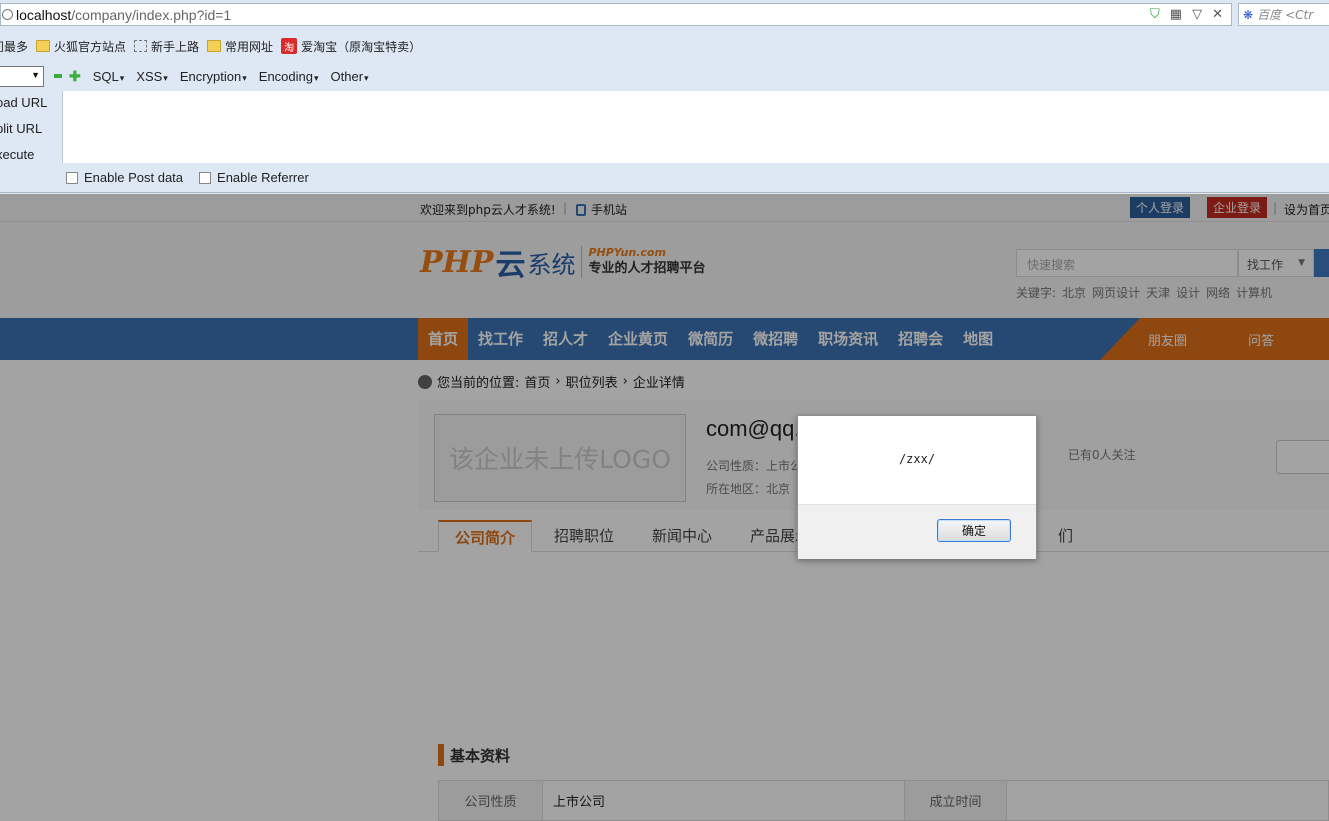 This screenshot has height=821, width=1329. Describe the element at coordinates (14, 46) in the screenshot. I see `bookmark-most-visited: 问最多` at that location.